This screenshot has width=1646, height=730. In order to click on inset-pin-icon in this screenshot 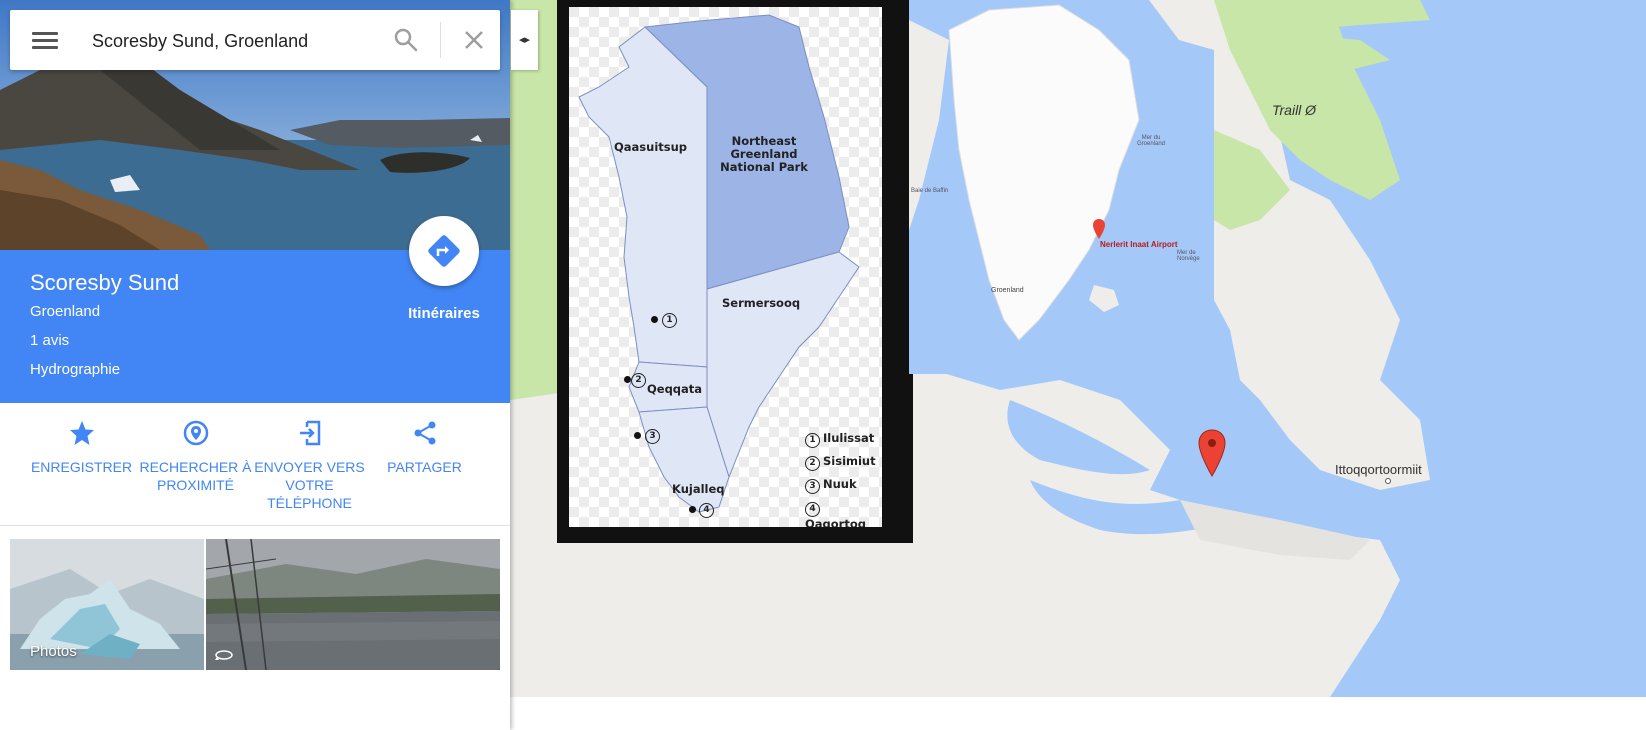, I will do `click(1099, 229)`.